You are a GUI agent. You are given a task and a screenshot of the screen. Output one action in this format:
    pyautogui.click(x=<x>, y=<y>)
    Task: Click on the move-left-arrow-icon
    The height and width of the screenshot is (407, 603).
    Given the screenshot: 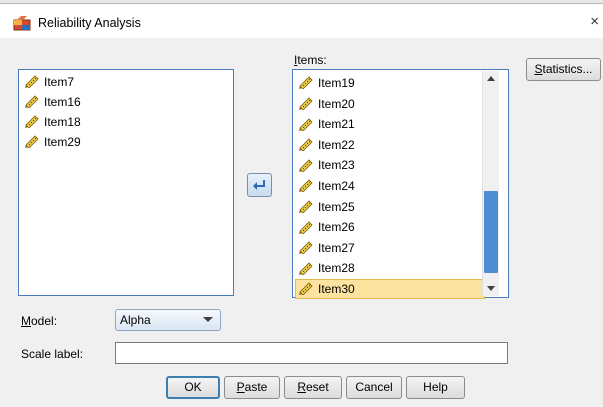 What is the action you would take?
    pyautogui.click(x=259, y=185)
    